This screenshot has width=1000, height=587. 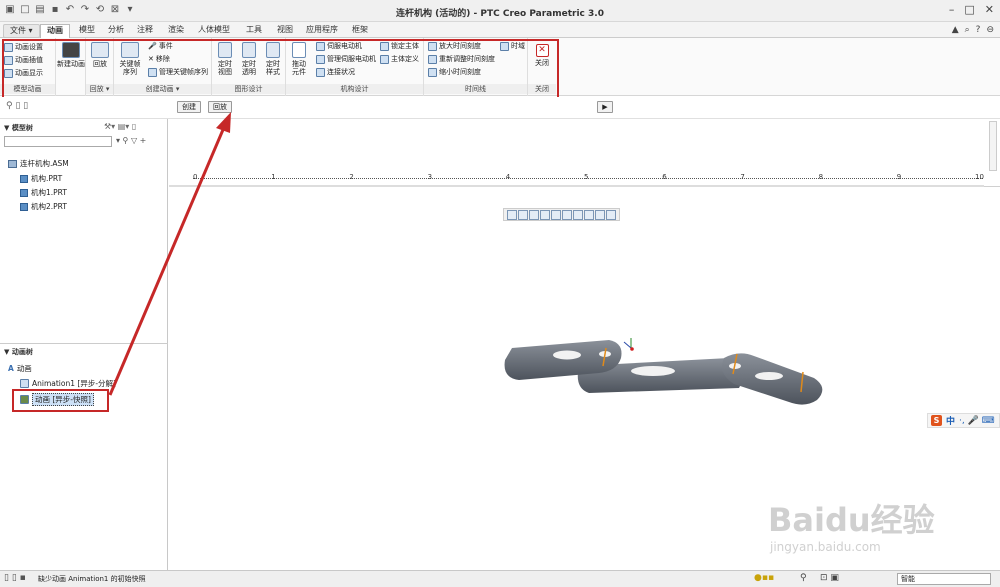 What do you see at coordinates (285, 31) in the screenshot?
I see `tab-view: 视图` at bounding box center [285, 31].